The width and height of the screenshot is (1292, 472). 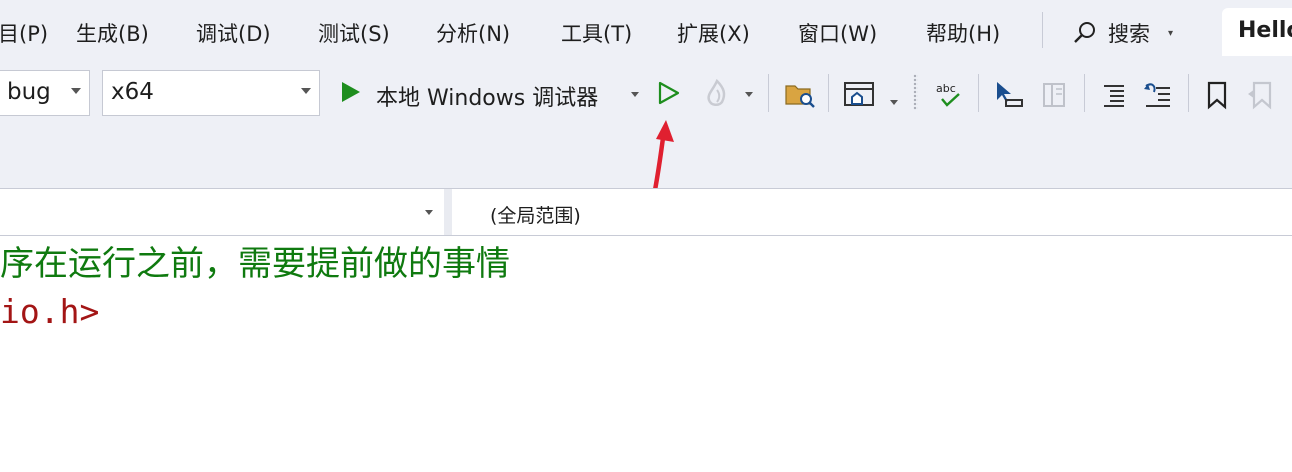 What do you see at coordinates (132, 92) in the screenshot?
I see `platform-value: x64` at bounding box center [132, 92].